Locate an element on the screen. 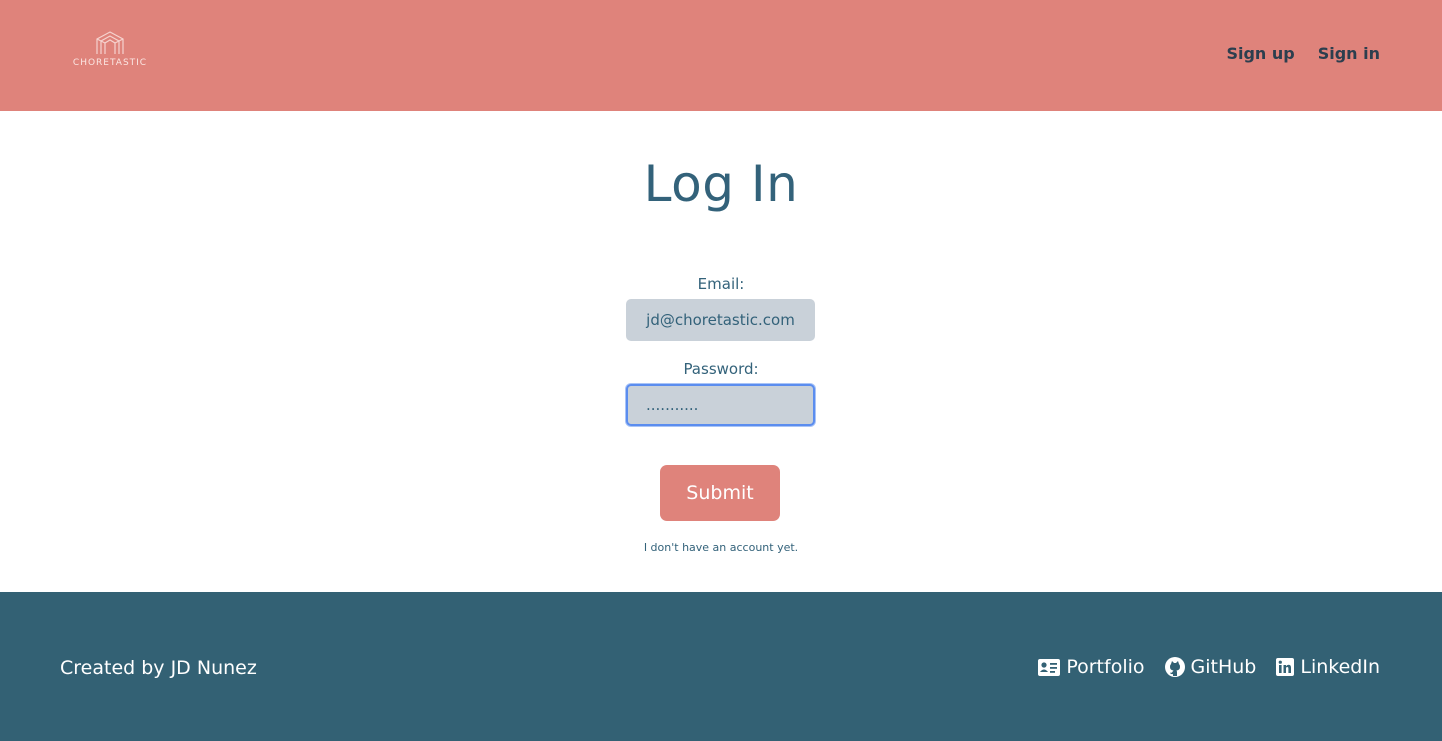 This screenshot has height=741, width=1442. credit-text: Created by JD Nunez is located at coordinates (158, 668).